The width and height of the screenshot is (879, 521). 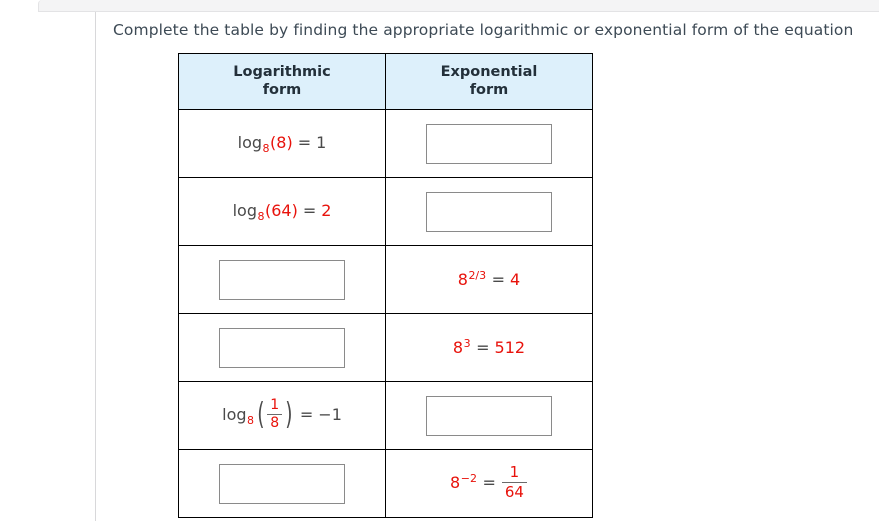 What do you see at coordinates (477, 276) in the screenshot?
I see `exp-exponent: 2/3` at bounding box center [477, 276].